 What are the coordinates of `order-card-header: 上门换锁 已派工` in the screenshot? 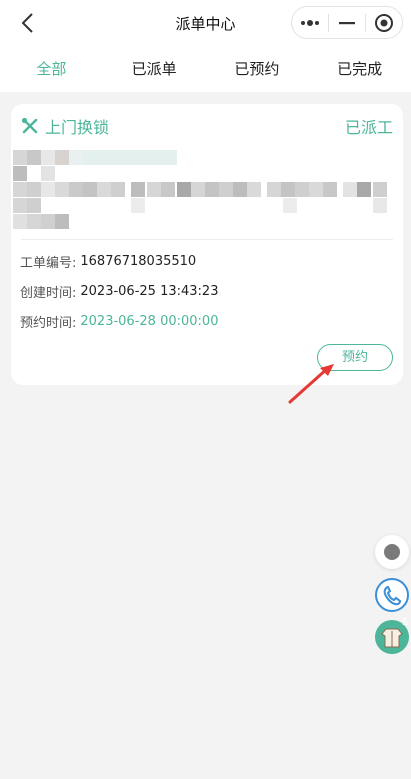 It's located at (207, 126).